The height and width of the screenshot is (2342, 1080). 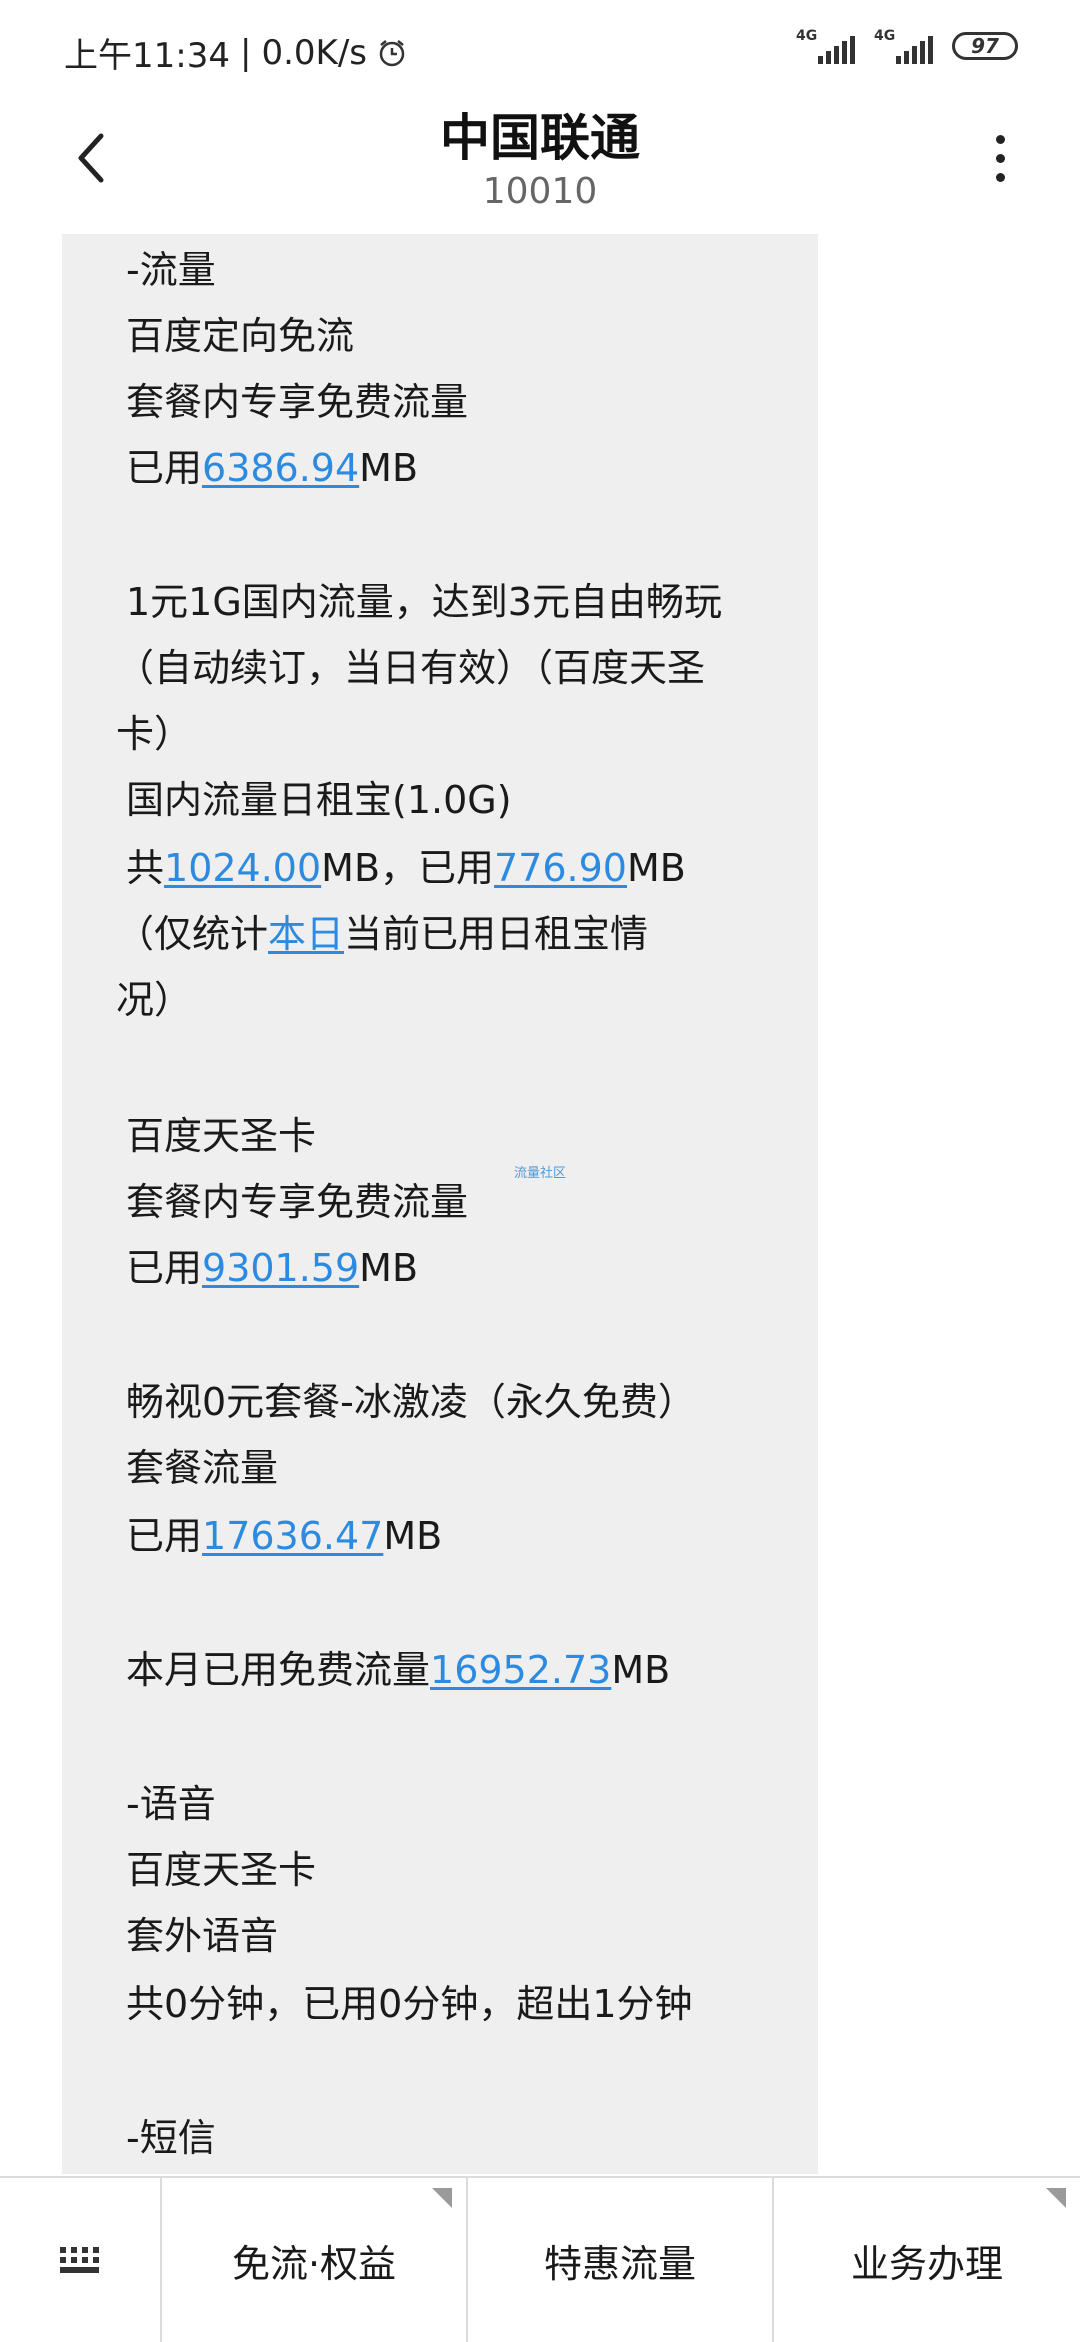 I want to click on keyboard-toggle-button, so click(x=81, y=2260).